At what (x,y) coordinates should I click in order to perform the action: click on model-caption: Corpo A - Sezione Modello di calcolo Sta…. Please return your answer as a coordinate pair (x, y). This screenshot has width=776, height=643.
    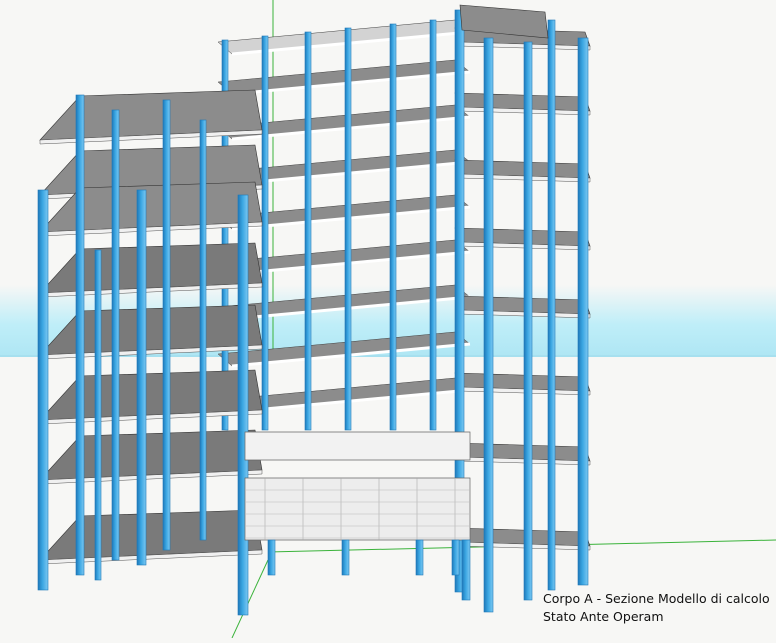
    Looking at the image, I should click on (656, 608).